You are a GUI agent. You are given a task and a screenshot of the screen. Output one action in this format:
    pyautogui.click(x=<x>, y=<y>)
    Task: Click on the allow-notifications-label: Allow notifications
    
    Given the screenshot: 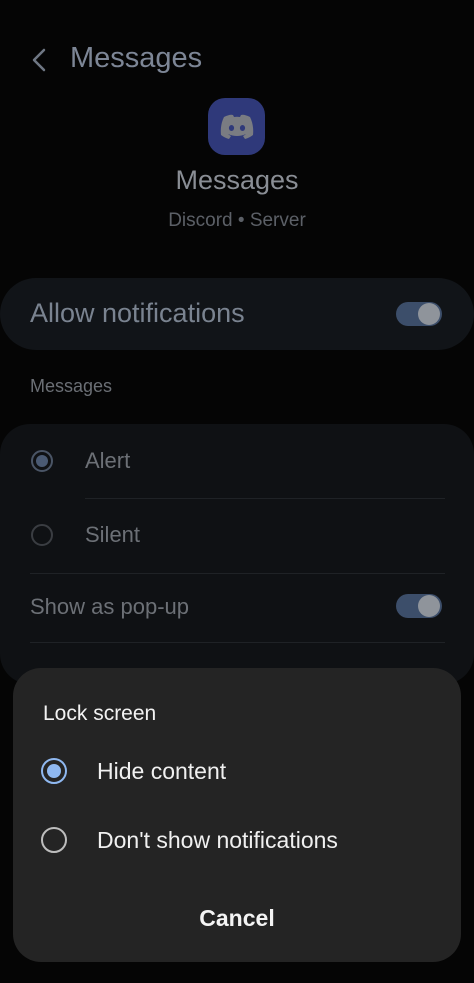 What is the action you would take?
    pyautogui.click(x=137, y=313)
    